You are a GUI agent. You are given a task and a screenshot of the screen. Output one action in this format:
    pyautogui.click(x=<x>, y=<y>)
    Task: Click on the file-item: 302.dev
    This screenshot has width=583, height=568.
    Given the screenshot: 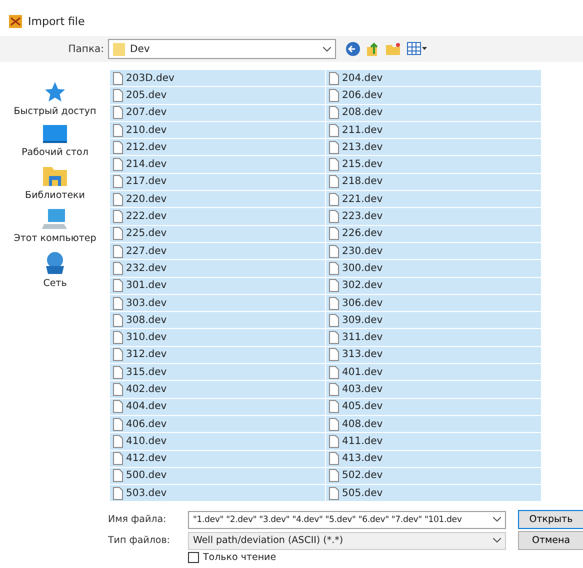 What is the action you would take?
    pyautogui.click(x=434, y=286)
    